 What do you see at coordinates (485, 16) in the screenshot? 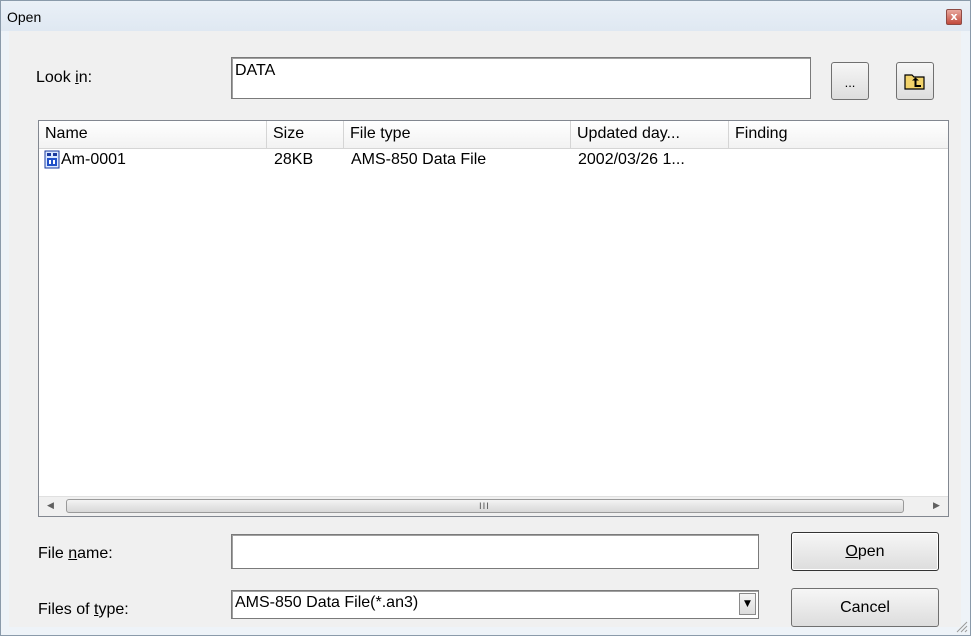
I see `title-bar: Open x` at bounding box center [485, 16].